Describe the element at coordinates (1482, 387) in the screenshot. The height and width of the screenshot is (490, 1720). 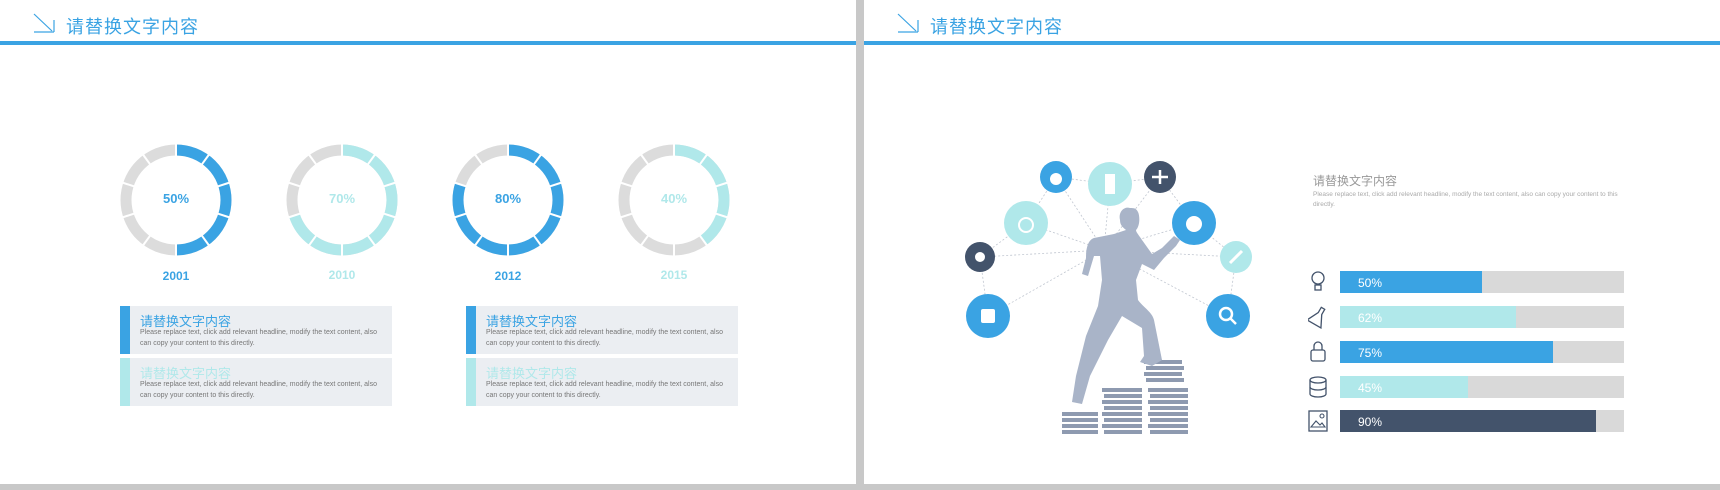
I see `progress-track: 45%` at that location.